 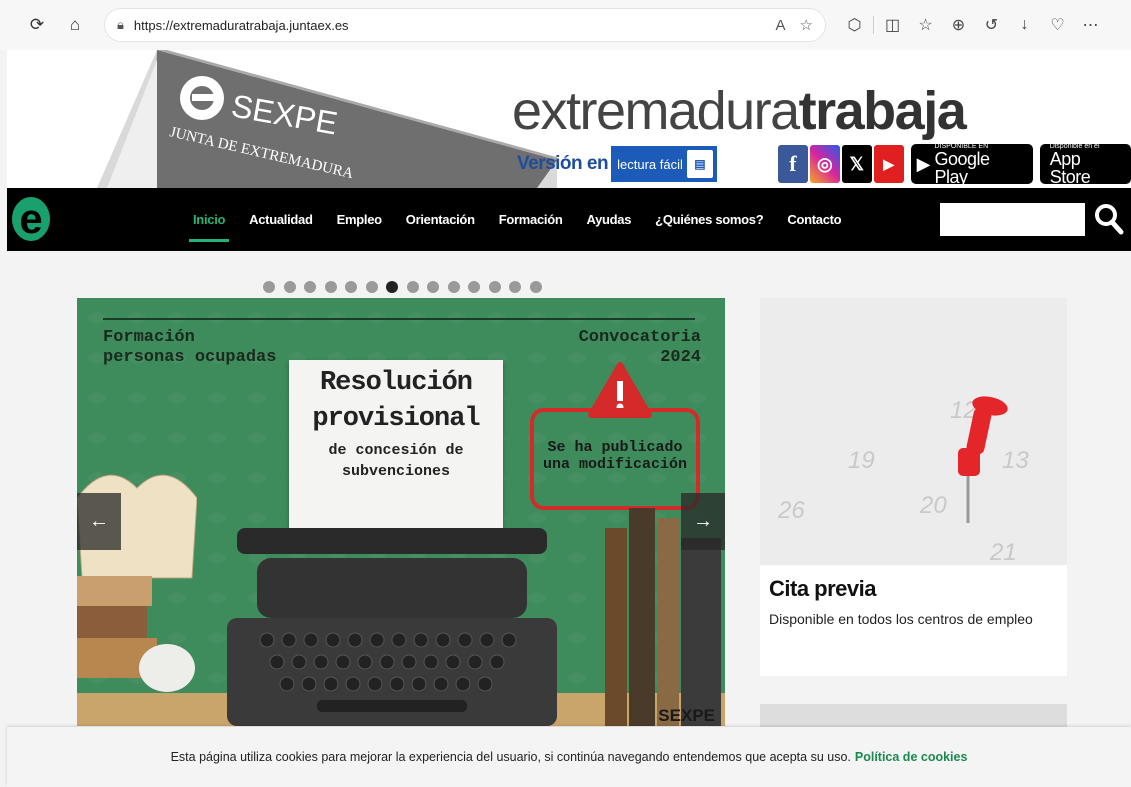 What do you see at coordinates (120, 25) in the screenshot?
I see `lock-icon: 🔒︎` at bounding box center [120, 25].